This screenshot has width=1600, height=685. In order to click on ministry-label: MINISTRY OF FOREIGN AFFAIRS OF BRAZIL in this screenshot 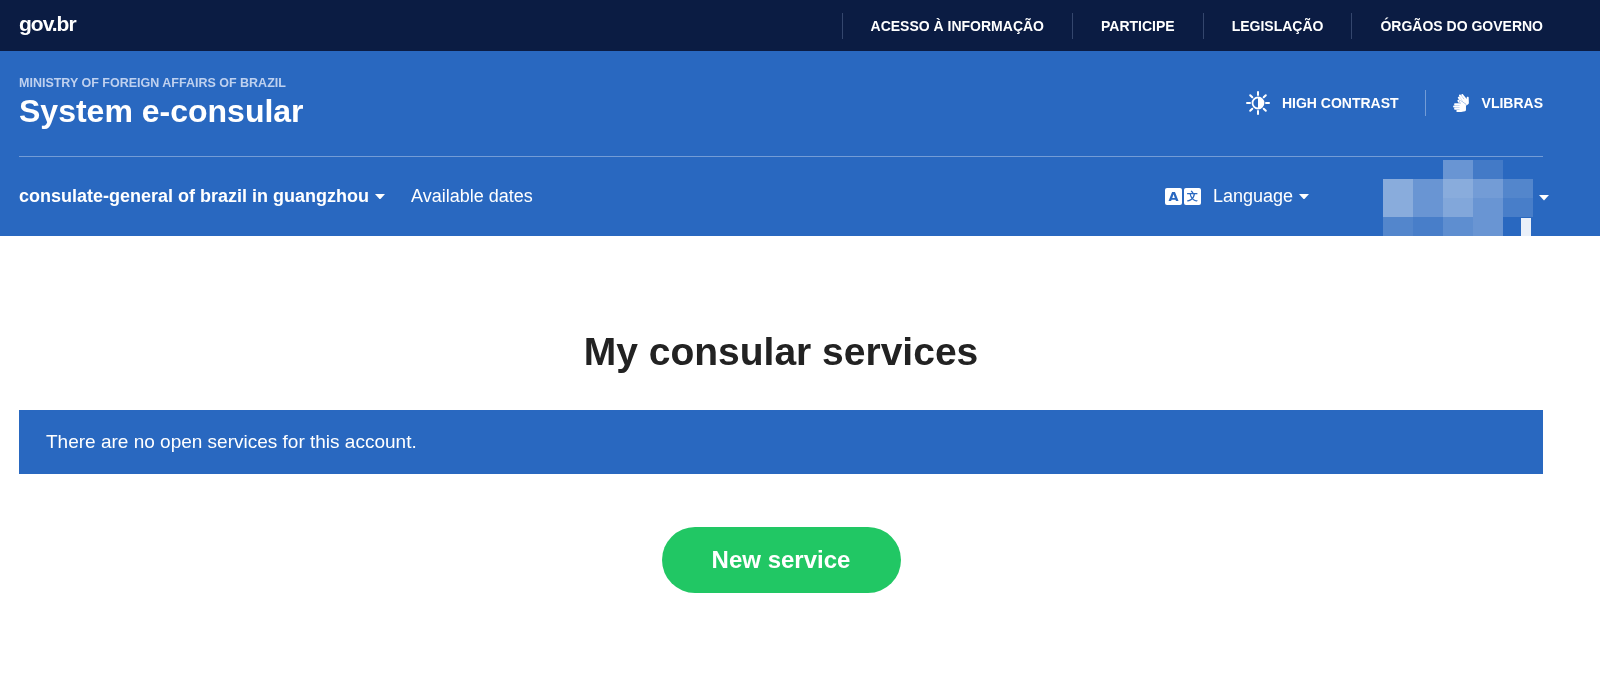, I will do `click(153, 83)`.